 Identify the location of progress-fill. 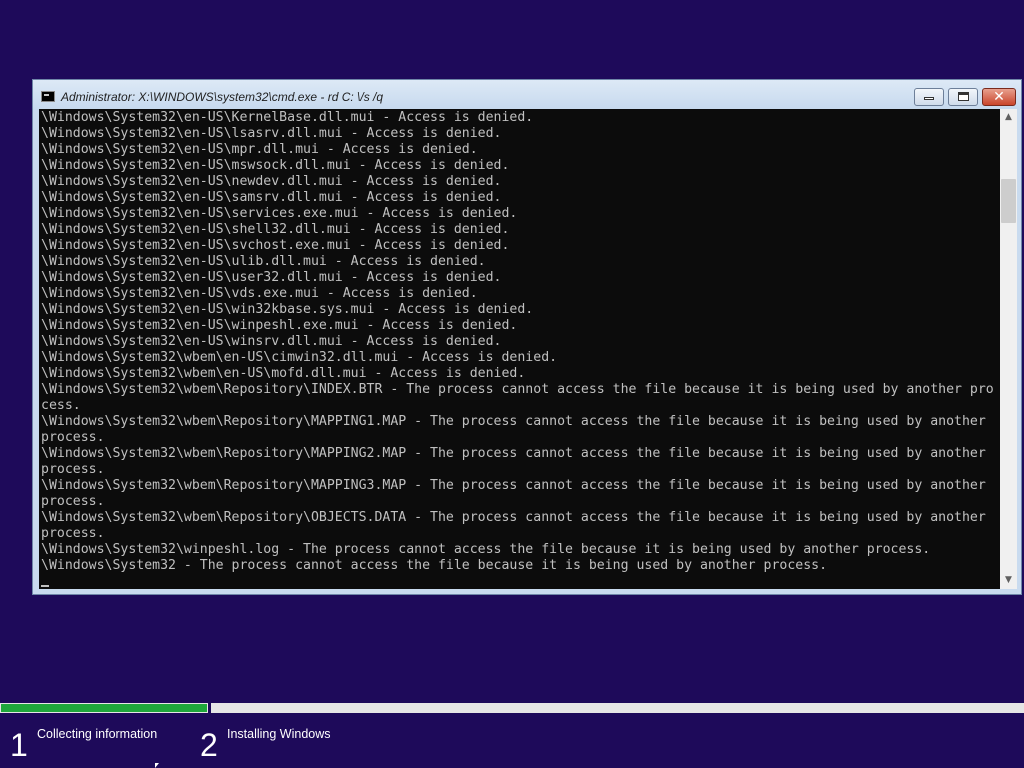
(104, 708).